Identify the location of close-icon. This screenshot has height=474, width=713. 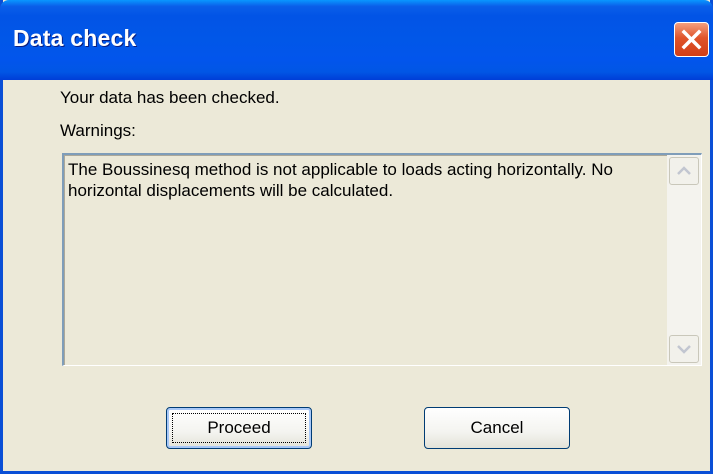
(691, 39).